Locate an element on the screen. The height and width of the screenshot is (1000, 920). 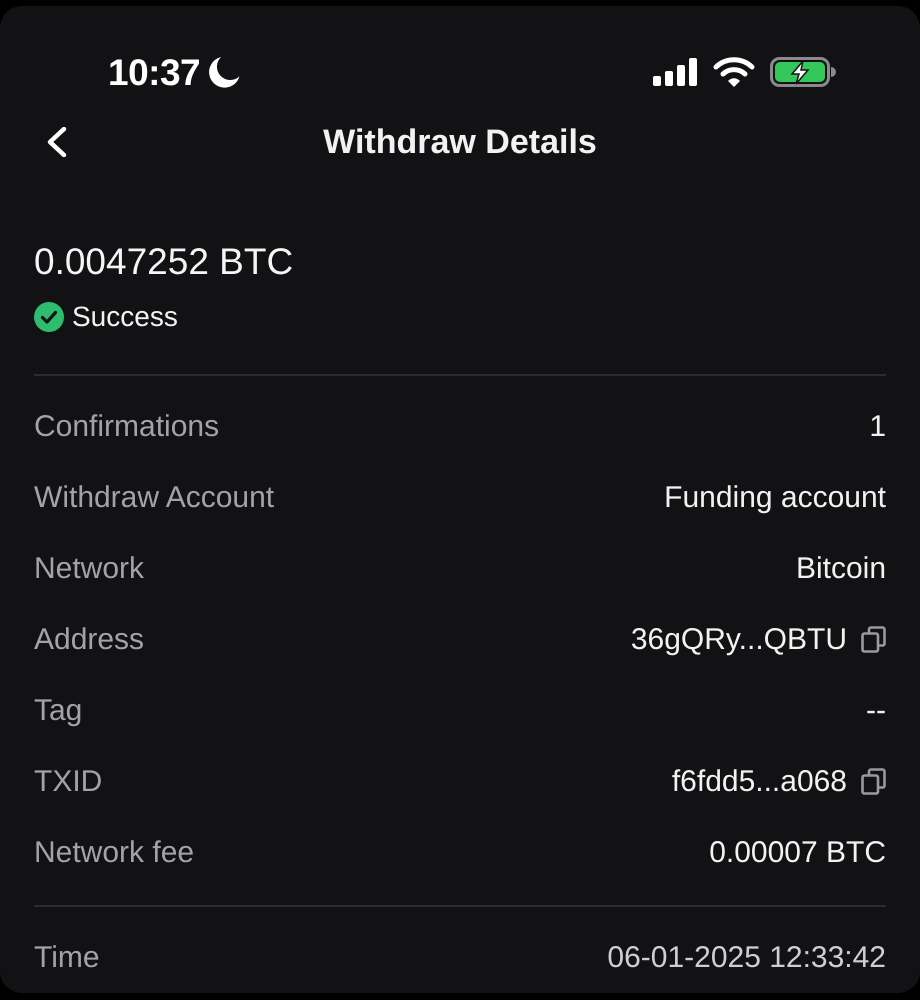
detail-value: -- is located at coordinates (876, 711).